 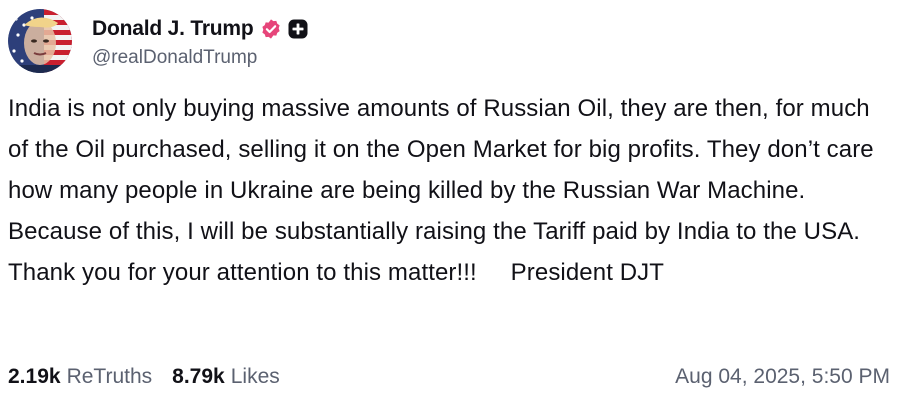 I want to click on retruths-stat: 2.19k ReTruths, so click(x=80, y=377).